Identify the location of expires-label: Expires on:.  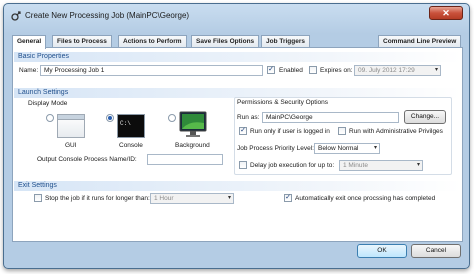
(336, 70).